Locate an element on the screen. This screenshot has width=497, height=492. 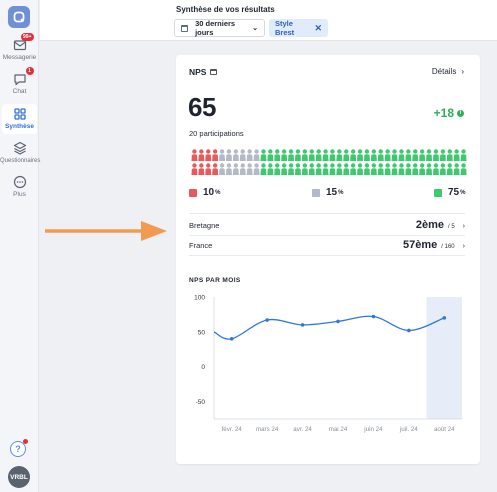
sidebar-item-questionnaires: Questionnaires is located at coordinates (20, 152).